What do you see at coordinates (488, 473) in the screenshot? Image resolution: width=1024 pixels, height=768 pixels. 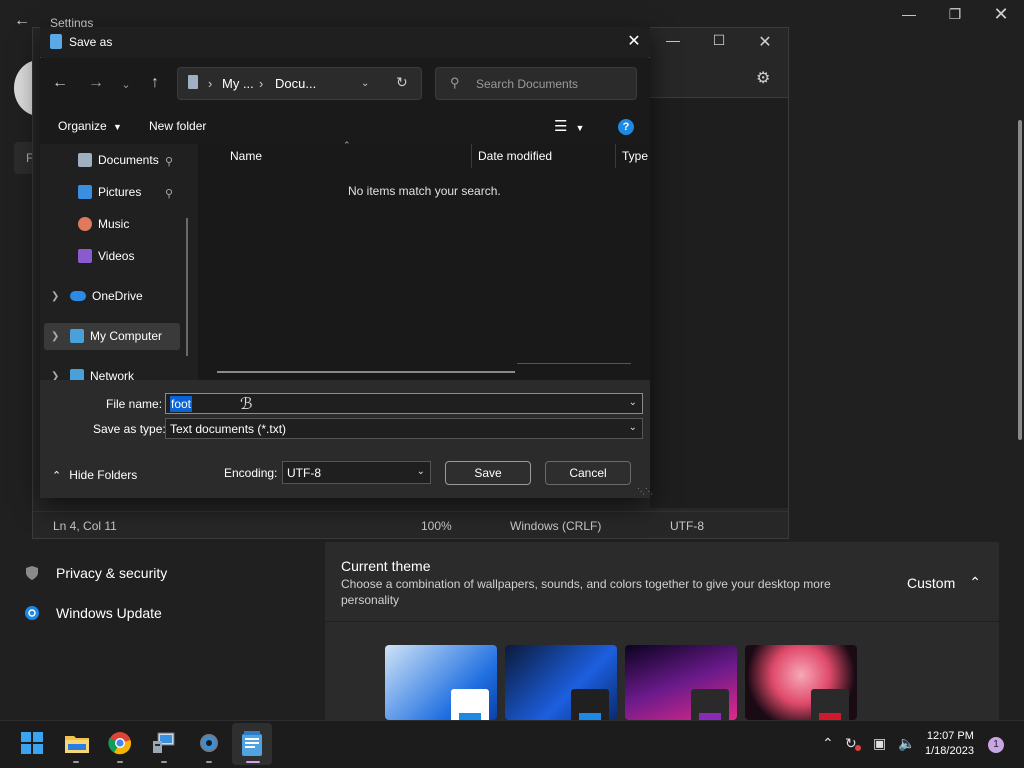 I see `save-button: Save` at bounding box center [488, 473].